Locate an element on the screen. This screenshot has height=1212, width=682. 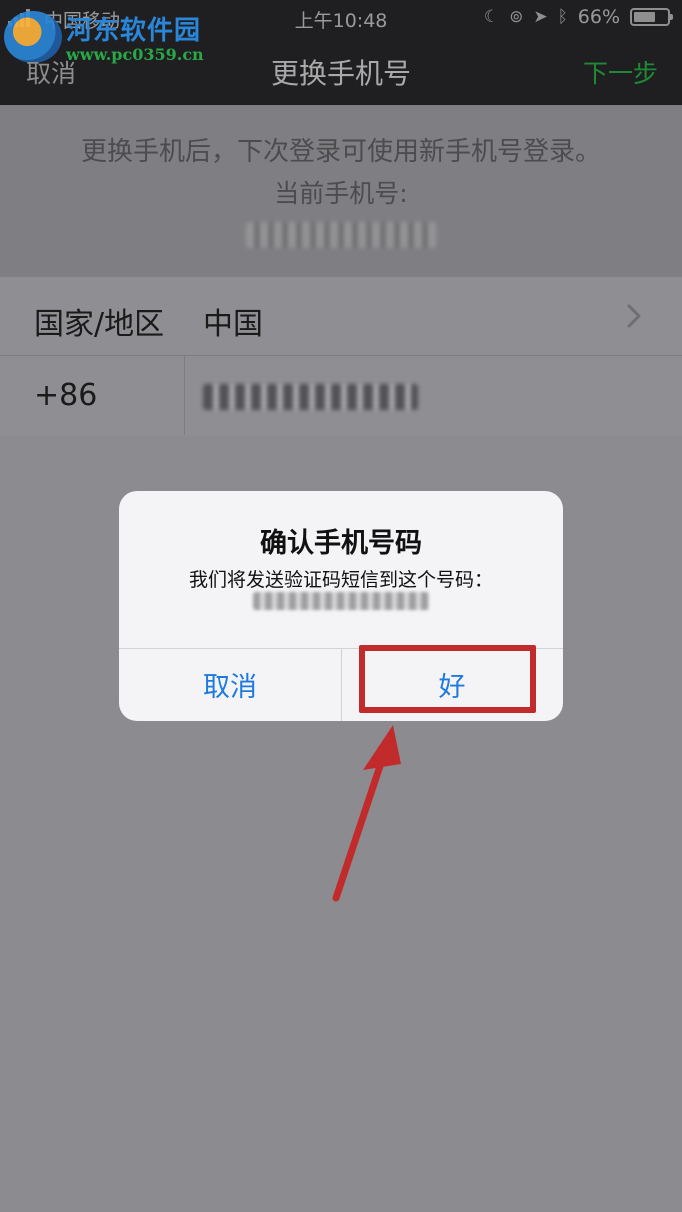
dialog-phone-redacted is located at coordinates (341, 601).